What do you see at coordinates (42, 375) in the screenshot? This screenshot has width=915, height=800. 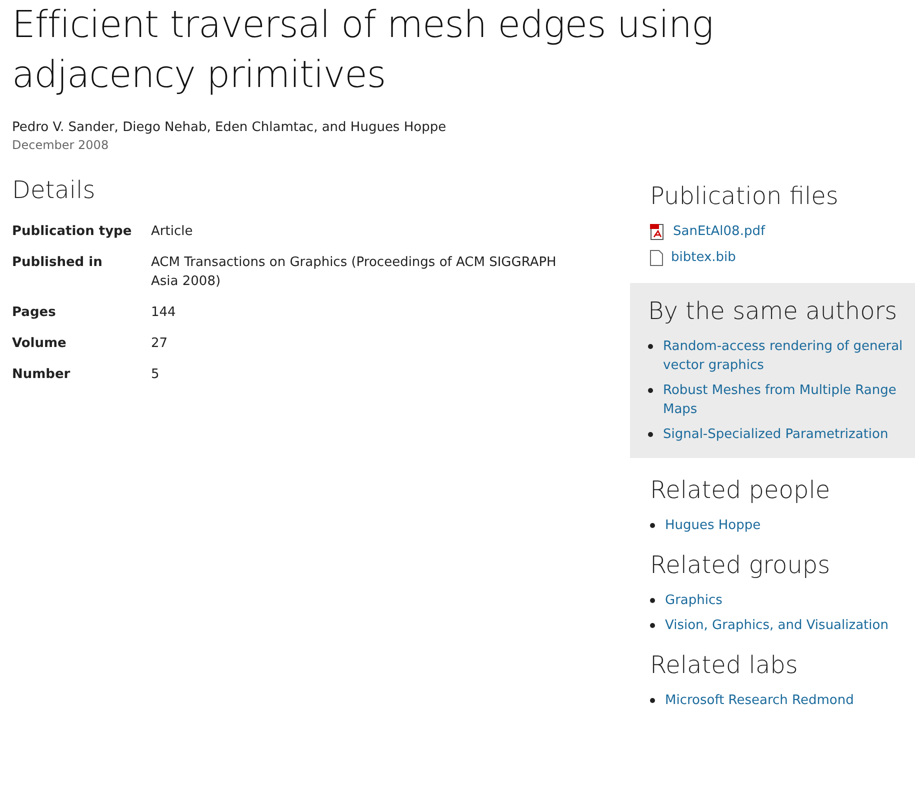 I see `detail-label: Number` at bounding box center [42, 375].